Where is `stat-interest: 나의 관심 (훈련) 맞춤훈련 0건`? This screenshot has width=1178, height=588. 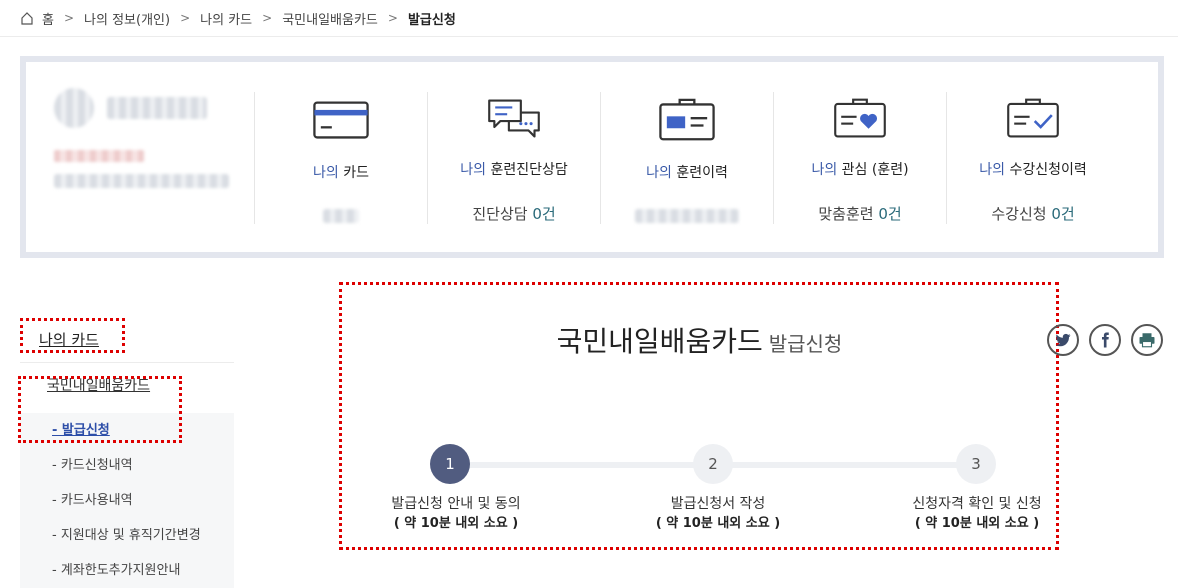
stat-interest: 나의 관심 (훈련) 맞춤훈련 0건 is located at coordinates (859, 158).